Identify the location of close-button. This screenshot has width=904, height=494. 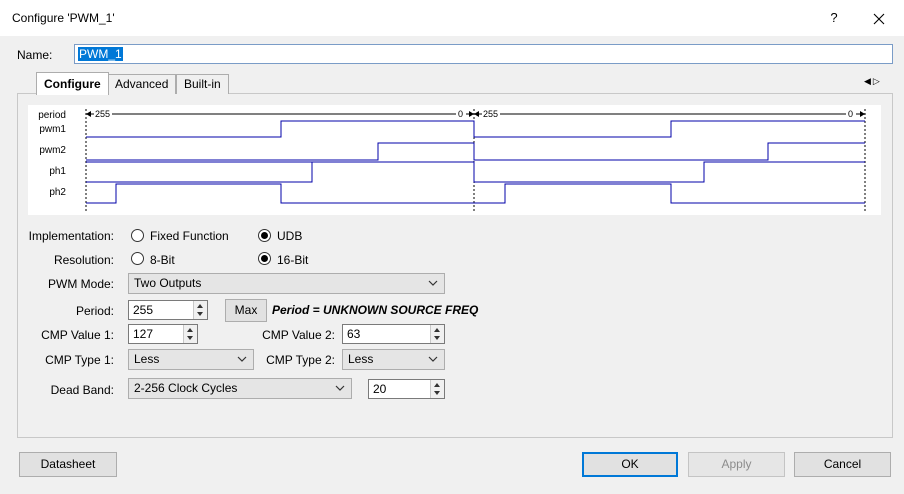
(879, 18).